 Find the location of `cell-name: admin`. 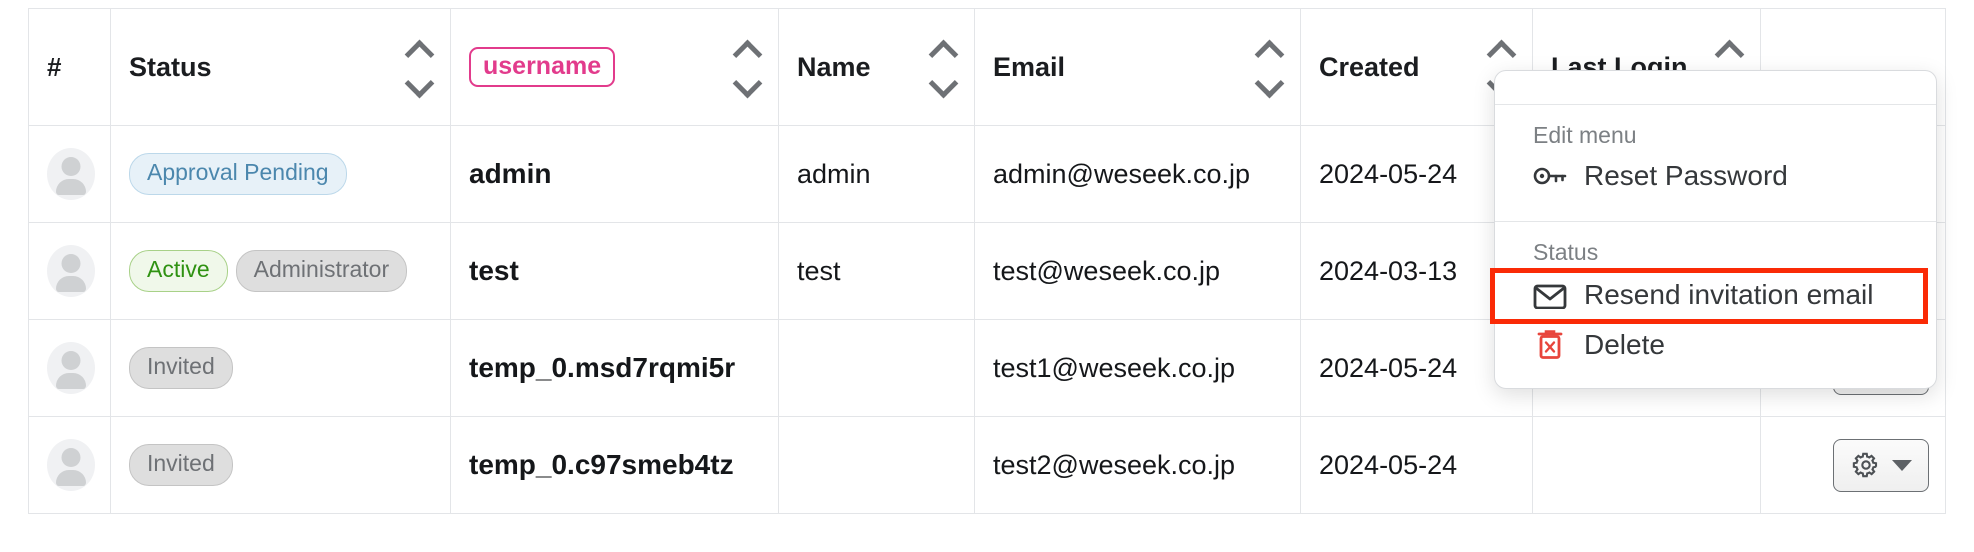

cell-name: admin is located at coordinates (876, 174).